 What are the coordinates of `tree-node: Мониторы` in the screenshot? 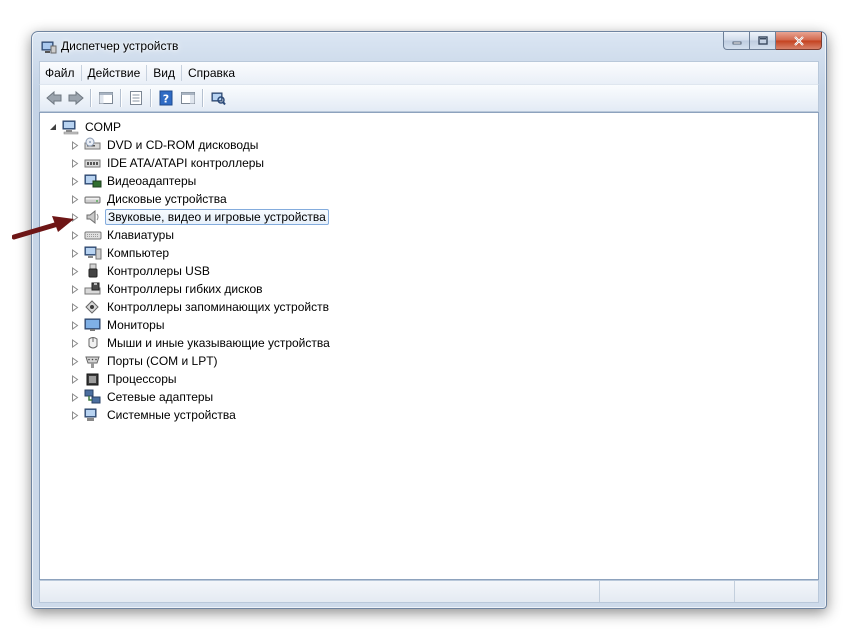 It's located at (118, 325).